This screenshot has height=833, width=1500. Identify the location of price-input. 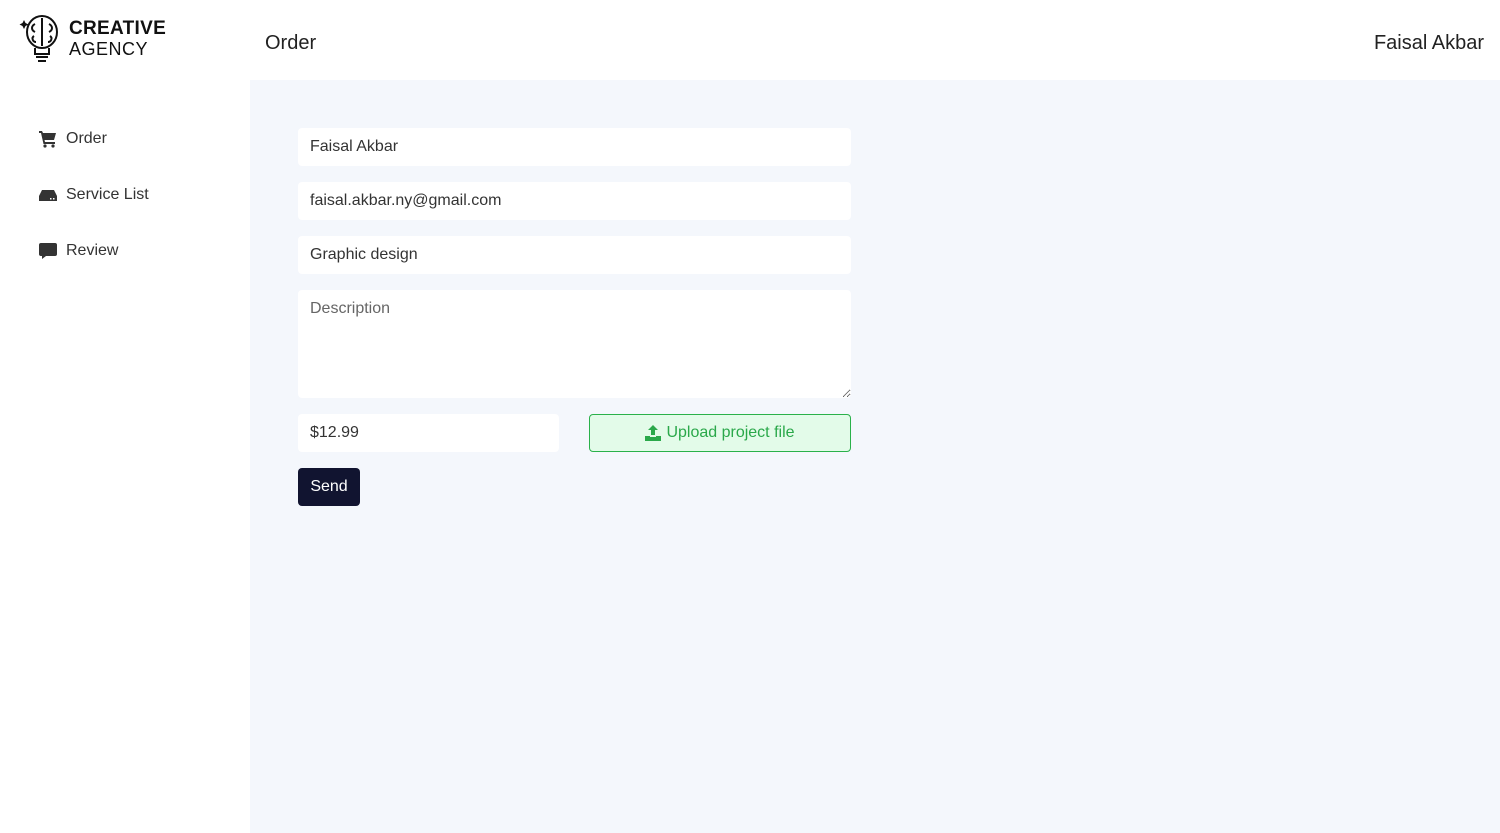
(428, 433).